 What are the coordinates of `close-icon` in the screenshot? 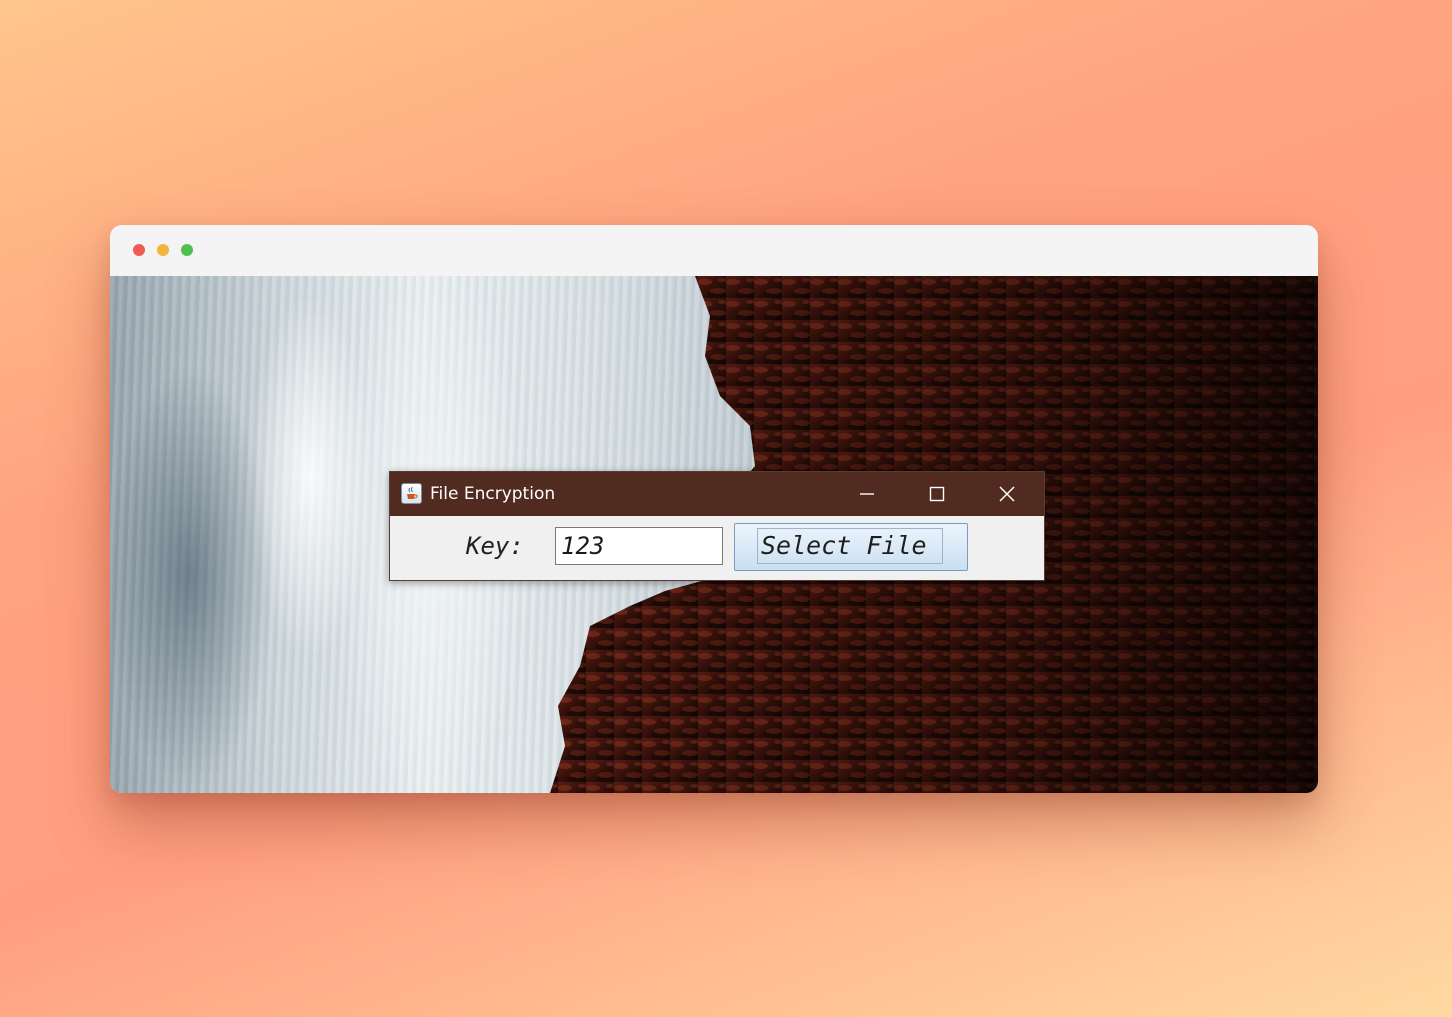 It's located at (1007, 494).